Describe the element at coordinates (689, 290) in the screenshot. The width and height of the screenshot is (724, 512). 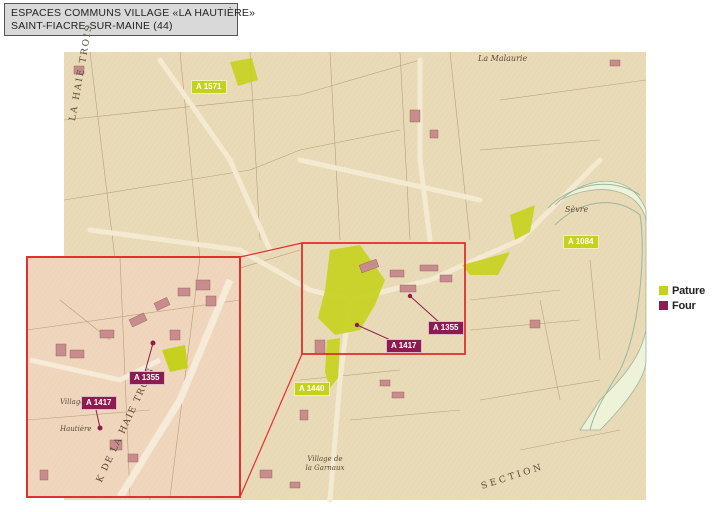
I see `legend-label-pature: Pature` at that location.